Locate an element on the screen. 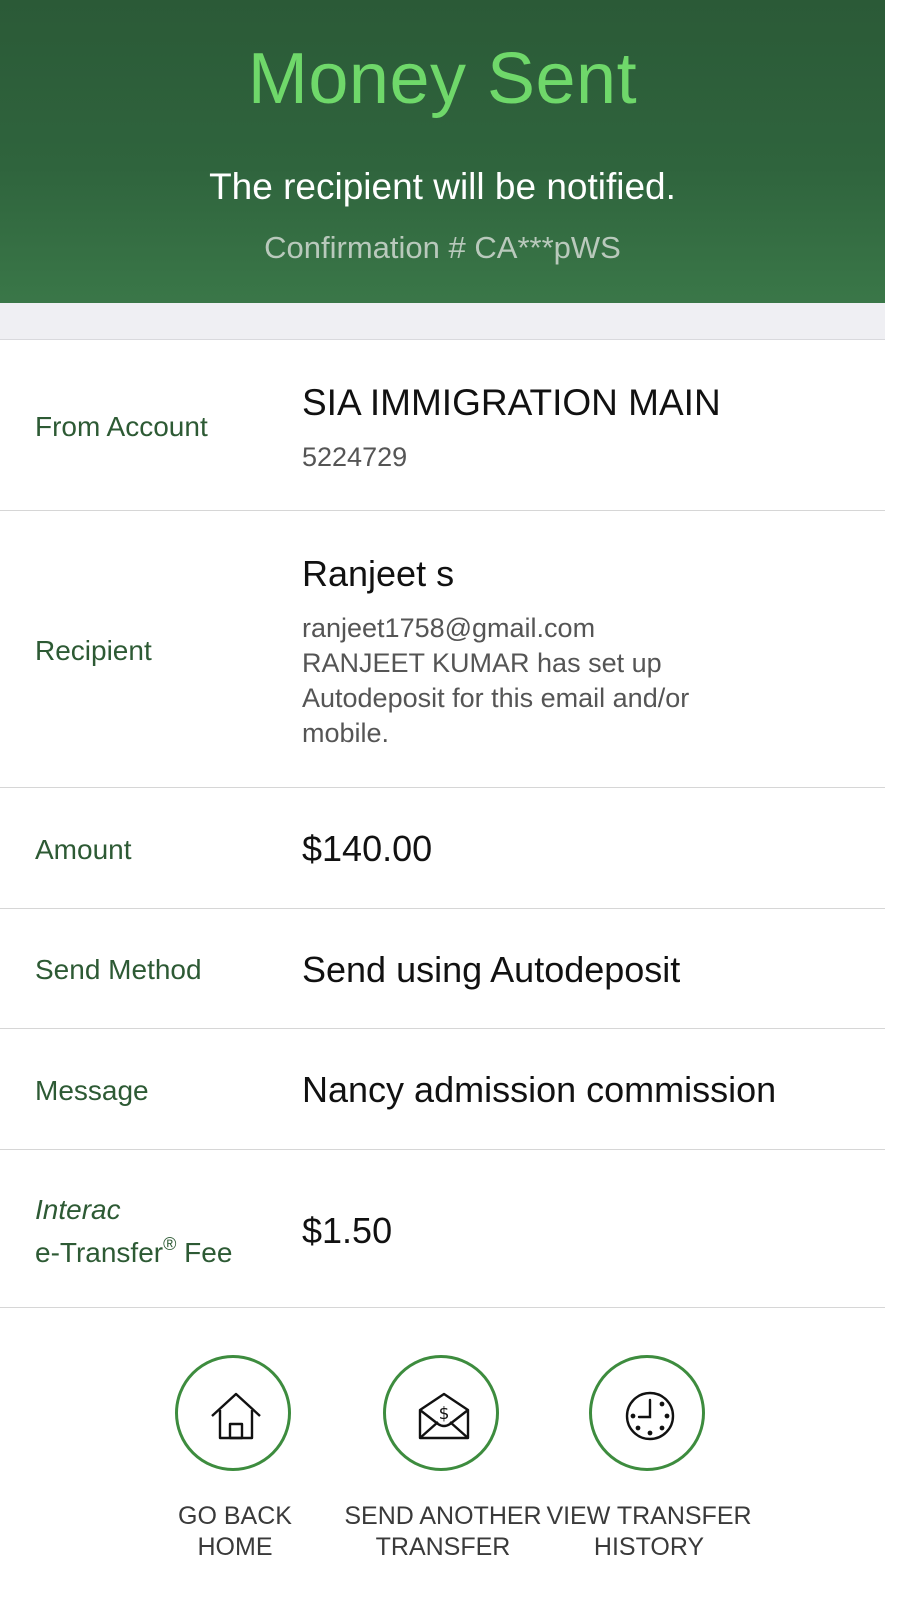 The height and width of the screenshot is (1599, 903). send-method-row: Send Method Send using Autodeposit is located at coordinates (442, 969).